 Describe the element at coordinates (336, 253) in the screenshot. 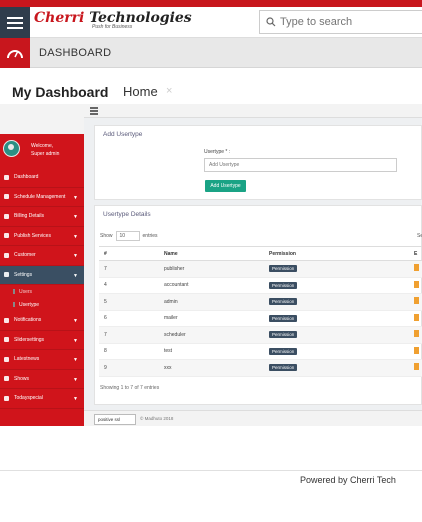

I see `column-header-permission: Permission` at that location.